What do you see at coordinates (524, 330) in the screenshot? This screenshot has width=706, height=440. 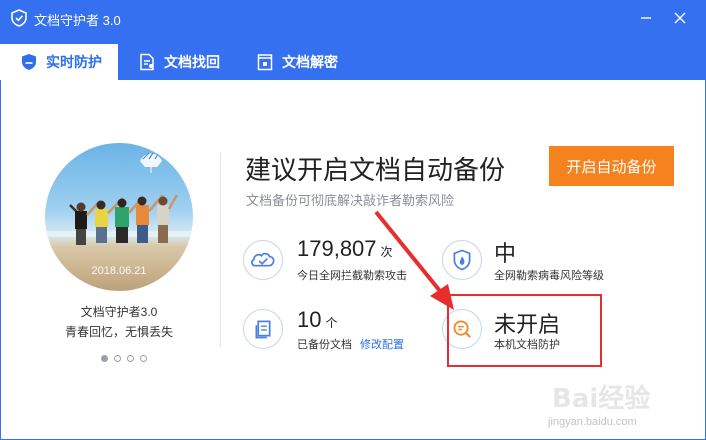 I see `annotation-highlight-box` at bounding box center [524, 330].